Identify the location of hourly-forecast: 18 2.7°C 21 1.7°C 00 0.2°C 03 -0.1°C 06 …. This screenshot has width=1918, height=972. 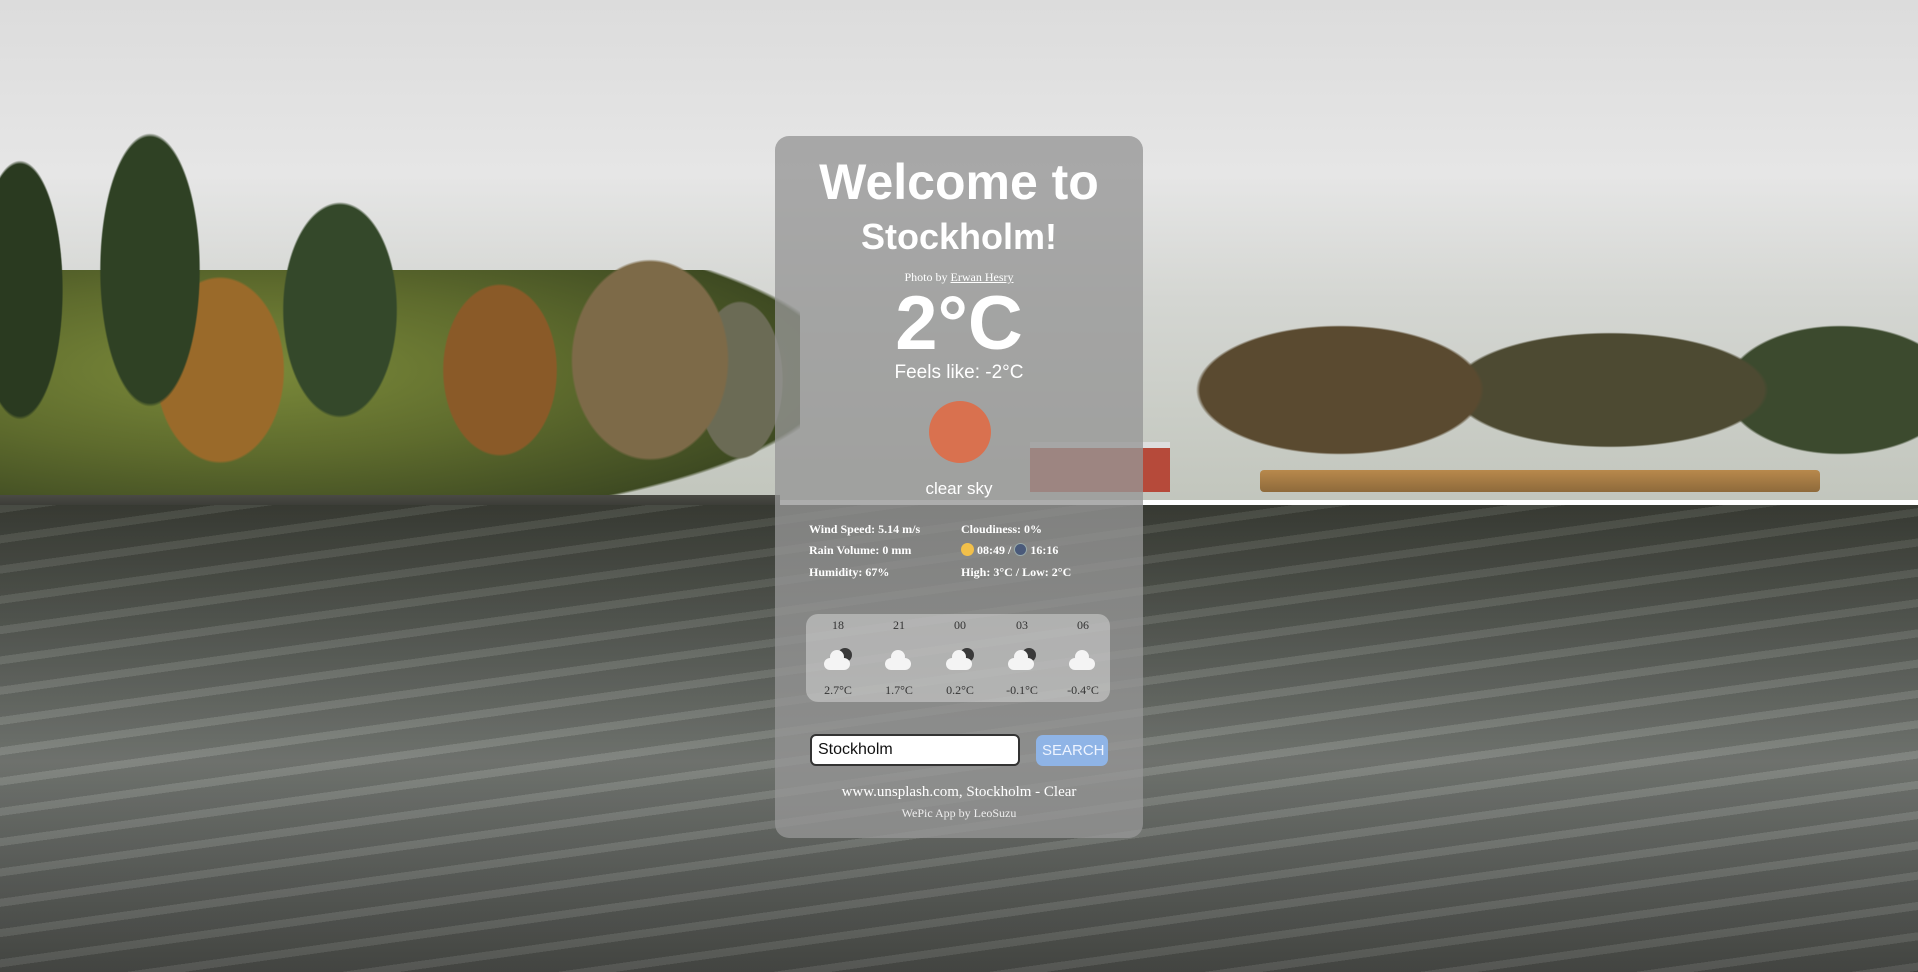
(958, 658).